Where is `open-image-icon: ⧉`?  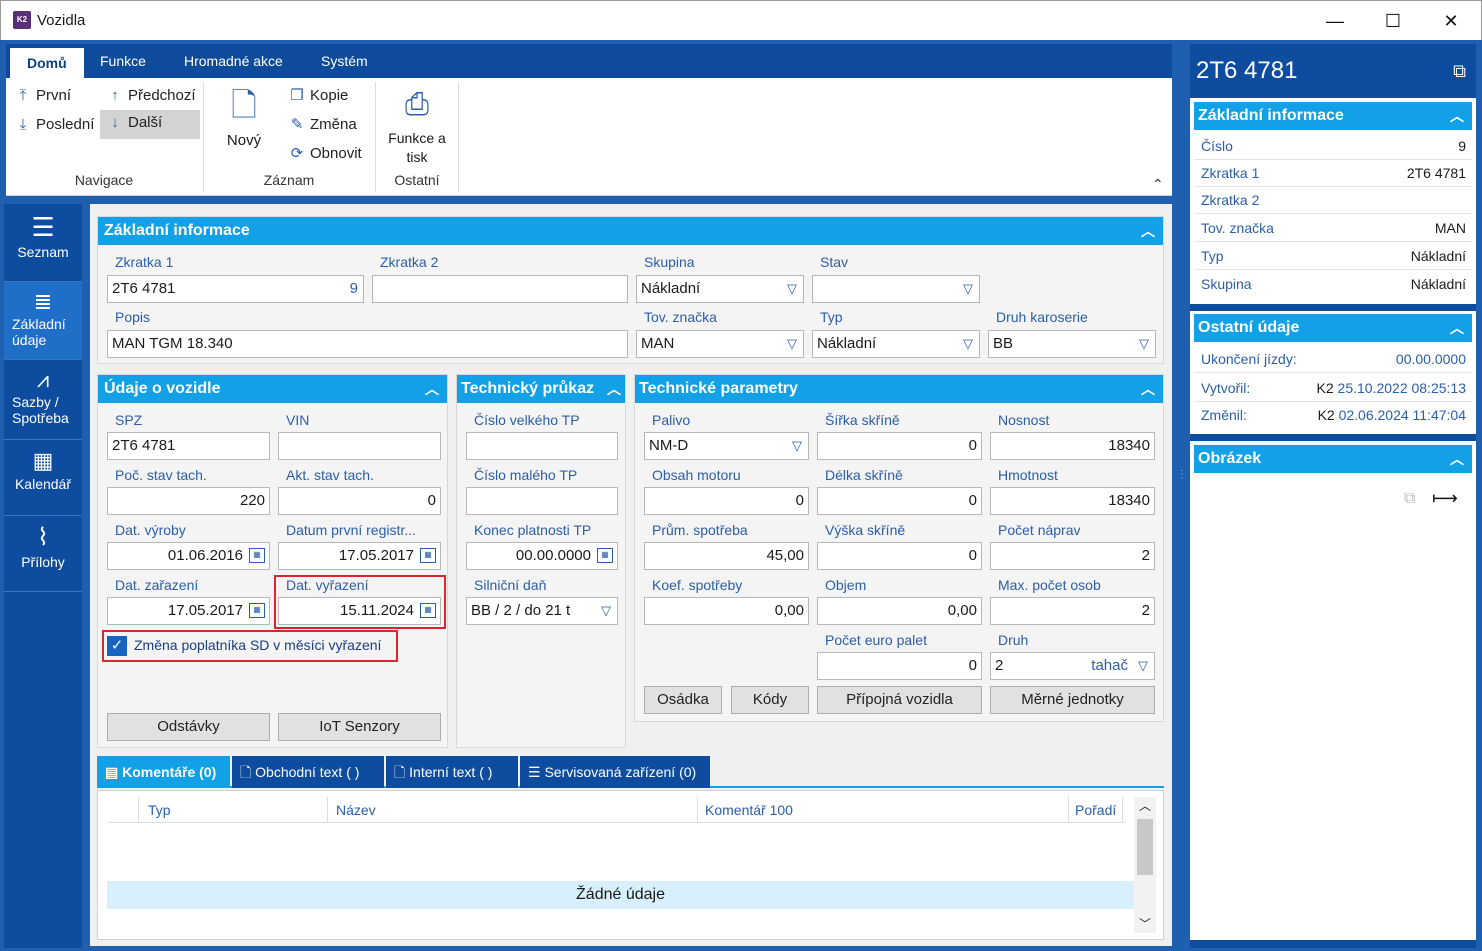 open-image-icon: ⧉ is located at coordinates (1409, 499).